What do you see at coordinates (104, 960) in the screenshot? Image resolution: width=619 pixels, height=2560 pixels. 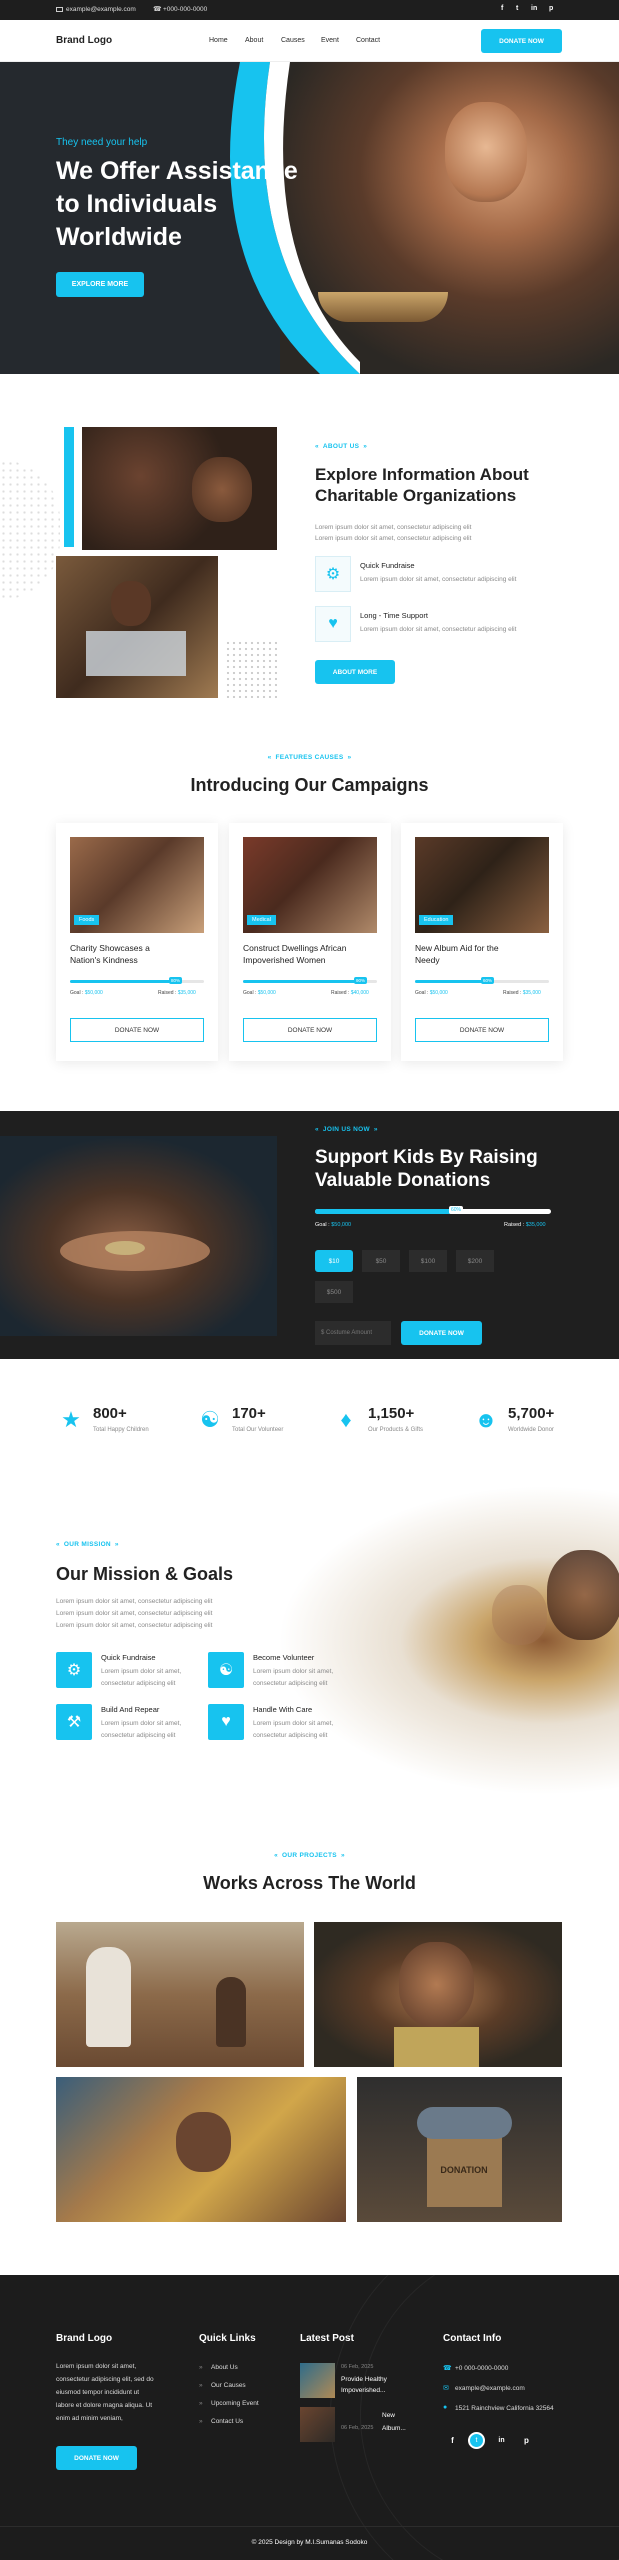 I see `campaign-title-line2: Nation's Kindness` at bounding box center [104, 960].